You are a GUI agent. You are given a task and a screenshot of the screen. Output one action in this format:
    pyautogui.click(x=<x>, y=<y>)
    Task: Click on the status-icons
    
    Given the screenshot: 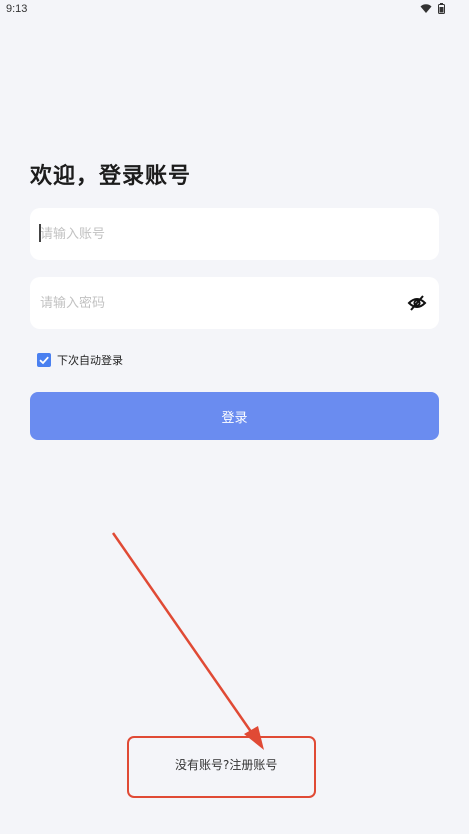 What is the action you would take?
    pyautogui.click(x=432, y=8)
    